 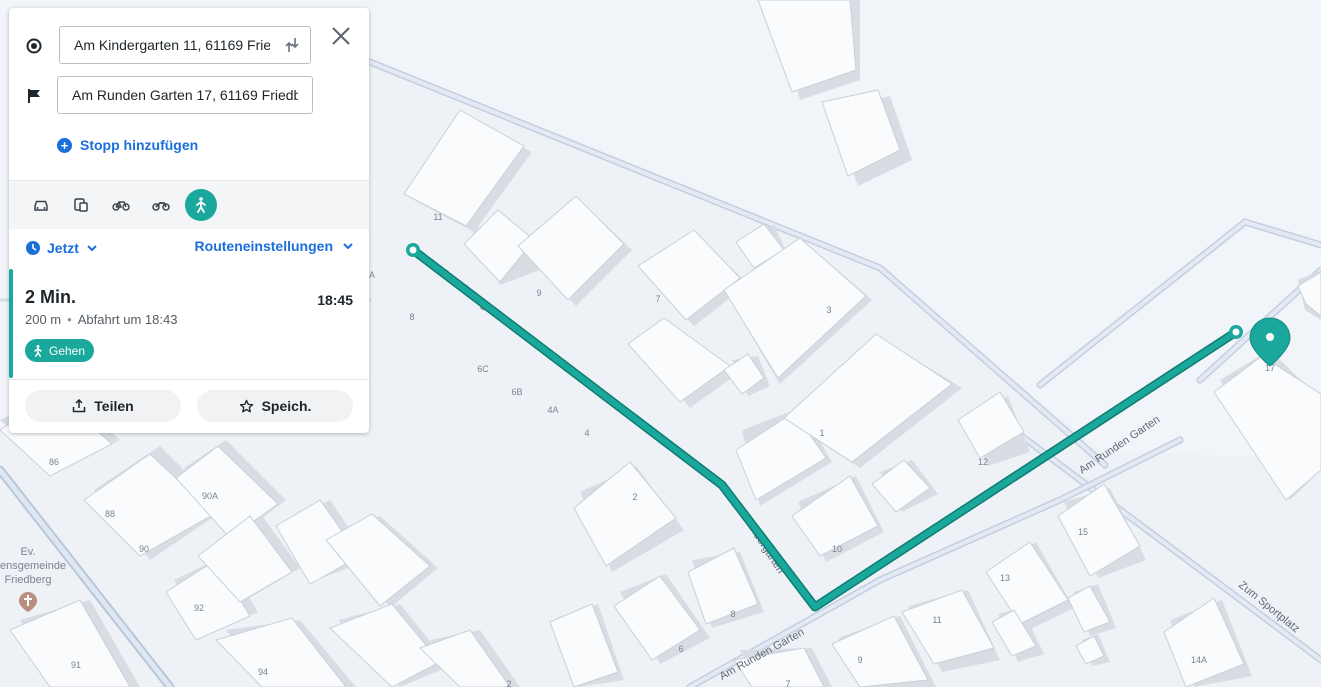 What do you see at coordinates (185, 95) in the screenshot?
I see `destination-address-input` at bounding box center [185, 95].